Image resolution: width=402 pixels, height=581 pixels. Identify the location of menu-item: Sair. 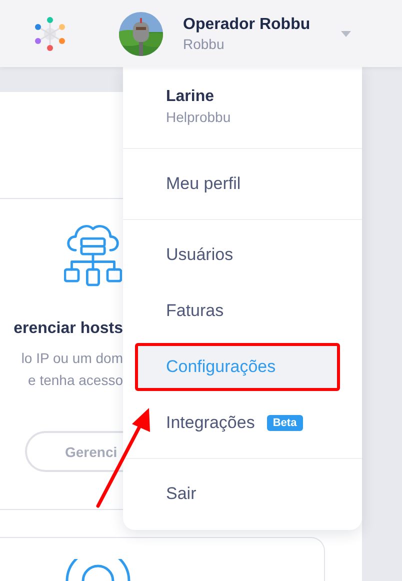
(169, 494).